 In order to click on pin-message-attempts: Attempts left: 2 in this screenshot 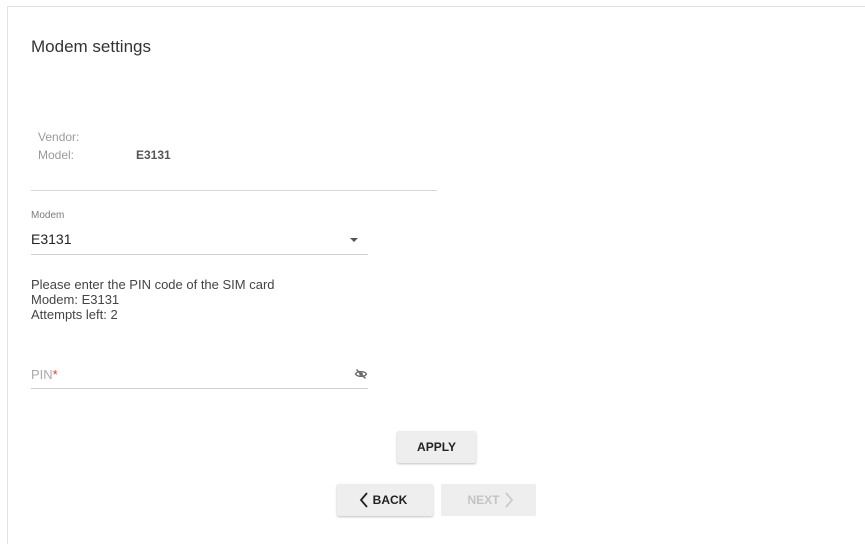, I will do `click(74, 314)`.